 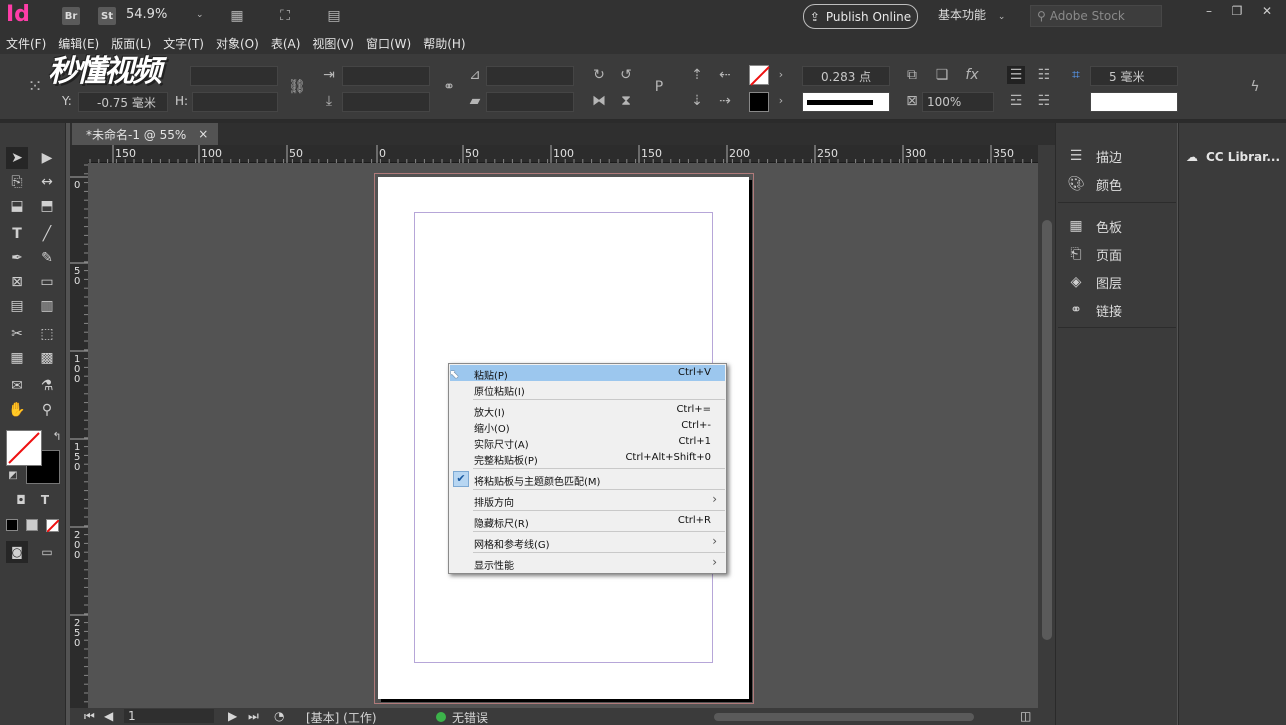 What do you see at coordinates (449, 87) in the screenshot?
I see `constrain-proportions-icon: ⚭` at bounding box center [449, 87].